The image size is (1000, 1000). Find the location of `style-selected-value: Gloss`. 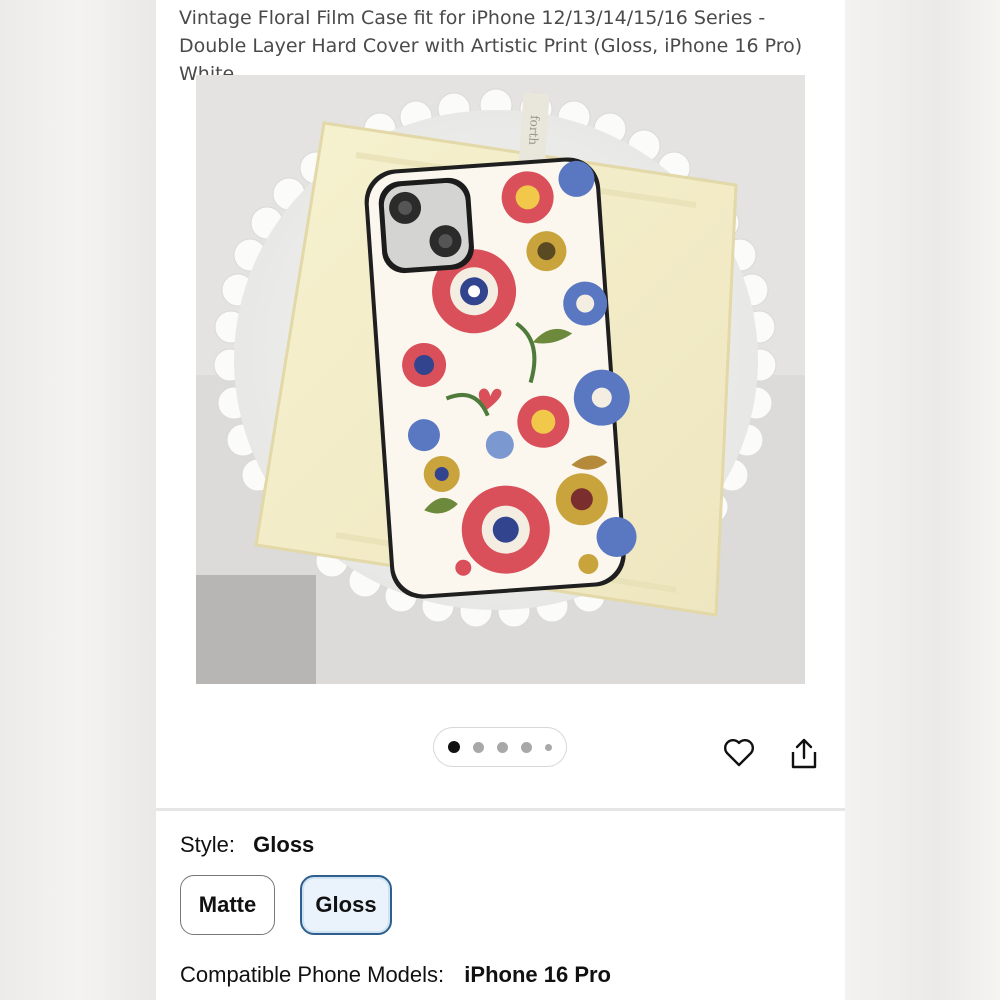

style-selected-value: Gloss is located at coordinates (284, 844).